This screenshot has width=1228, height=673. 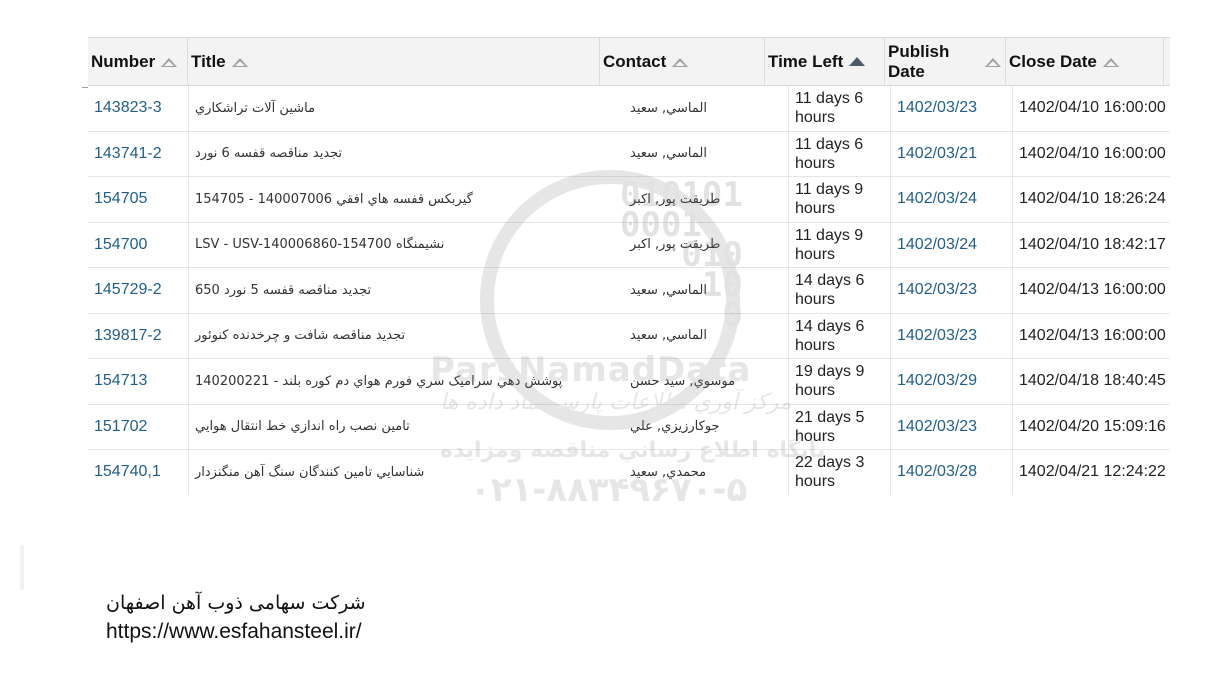 What do you see at coordinates (394, 61) in the screenshot?
I see `header-title: Title` at bounding box center [394, 61].